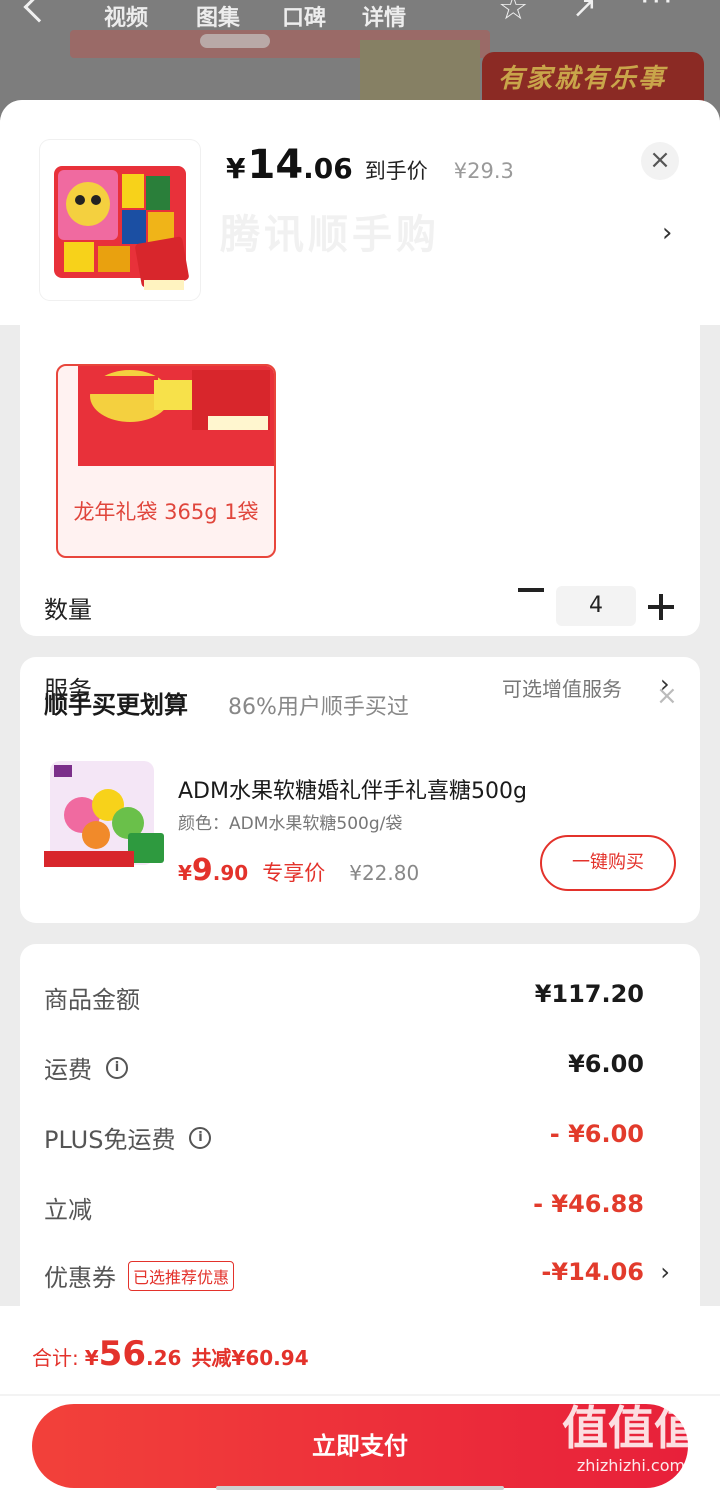 The height and width of the screenshot is (1492, 720). What do you see at coordinates (120, 220) in the screenshot?
I see `product-thumbnail` at bounding box center [120, 220].